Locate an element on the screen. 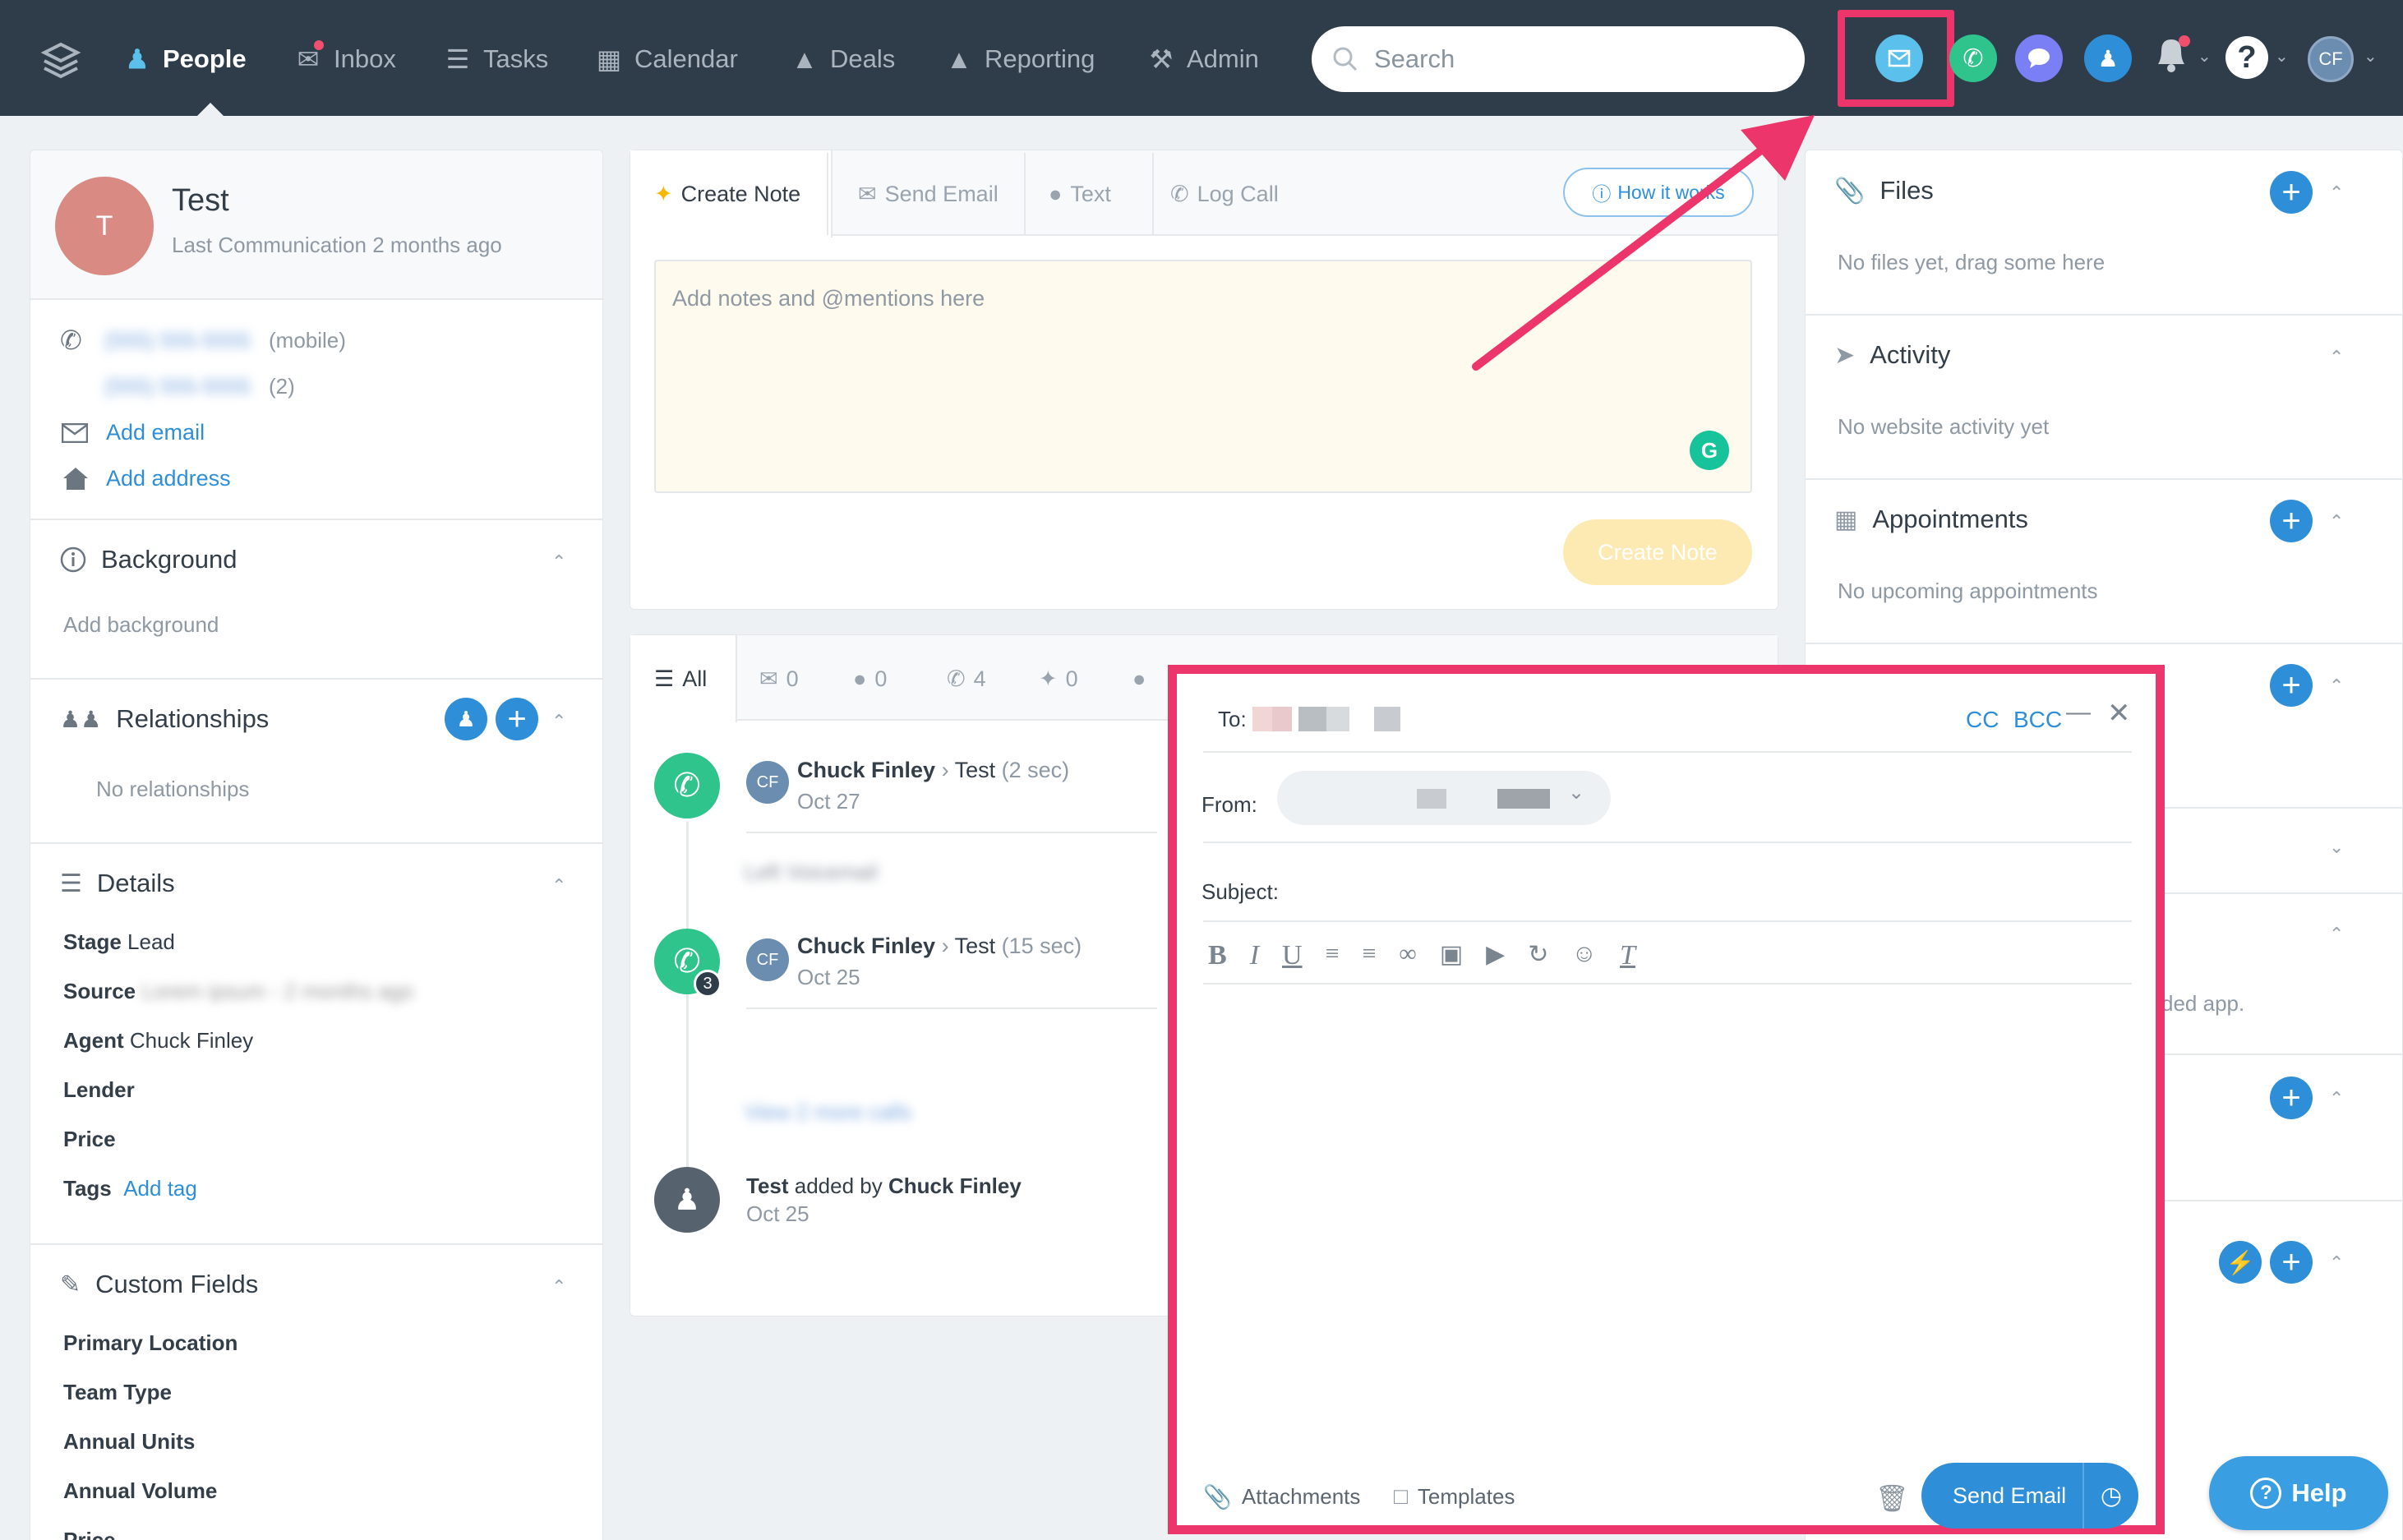 This screenshot has width=2403, height=1540. nav-reporting: ▲ Reporting is located at coordinates (1020, 59).